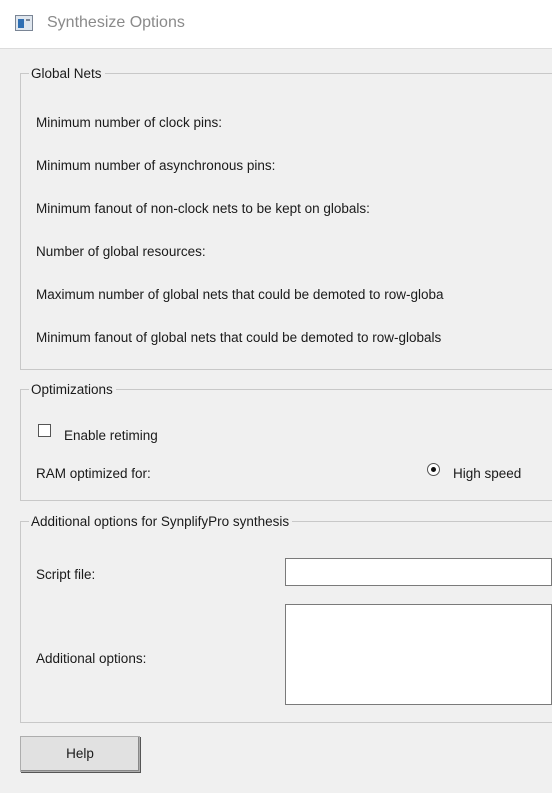  What do you see at coordinates (66, 73) in the screenshot?
I see `global-nets-legend: Global Nets` at bounding box center [66, 73].